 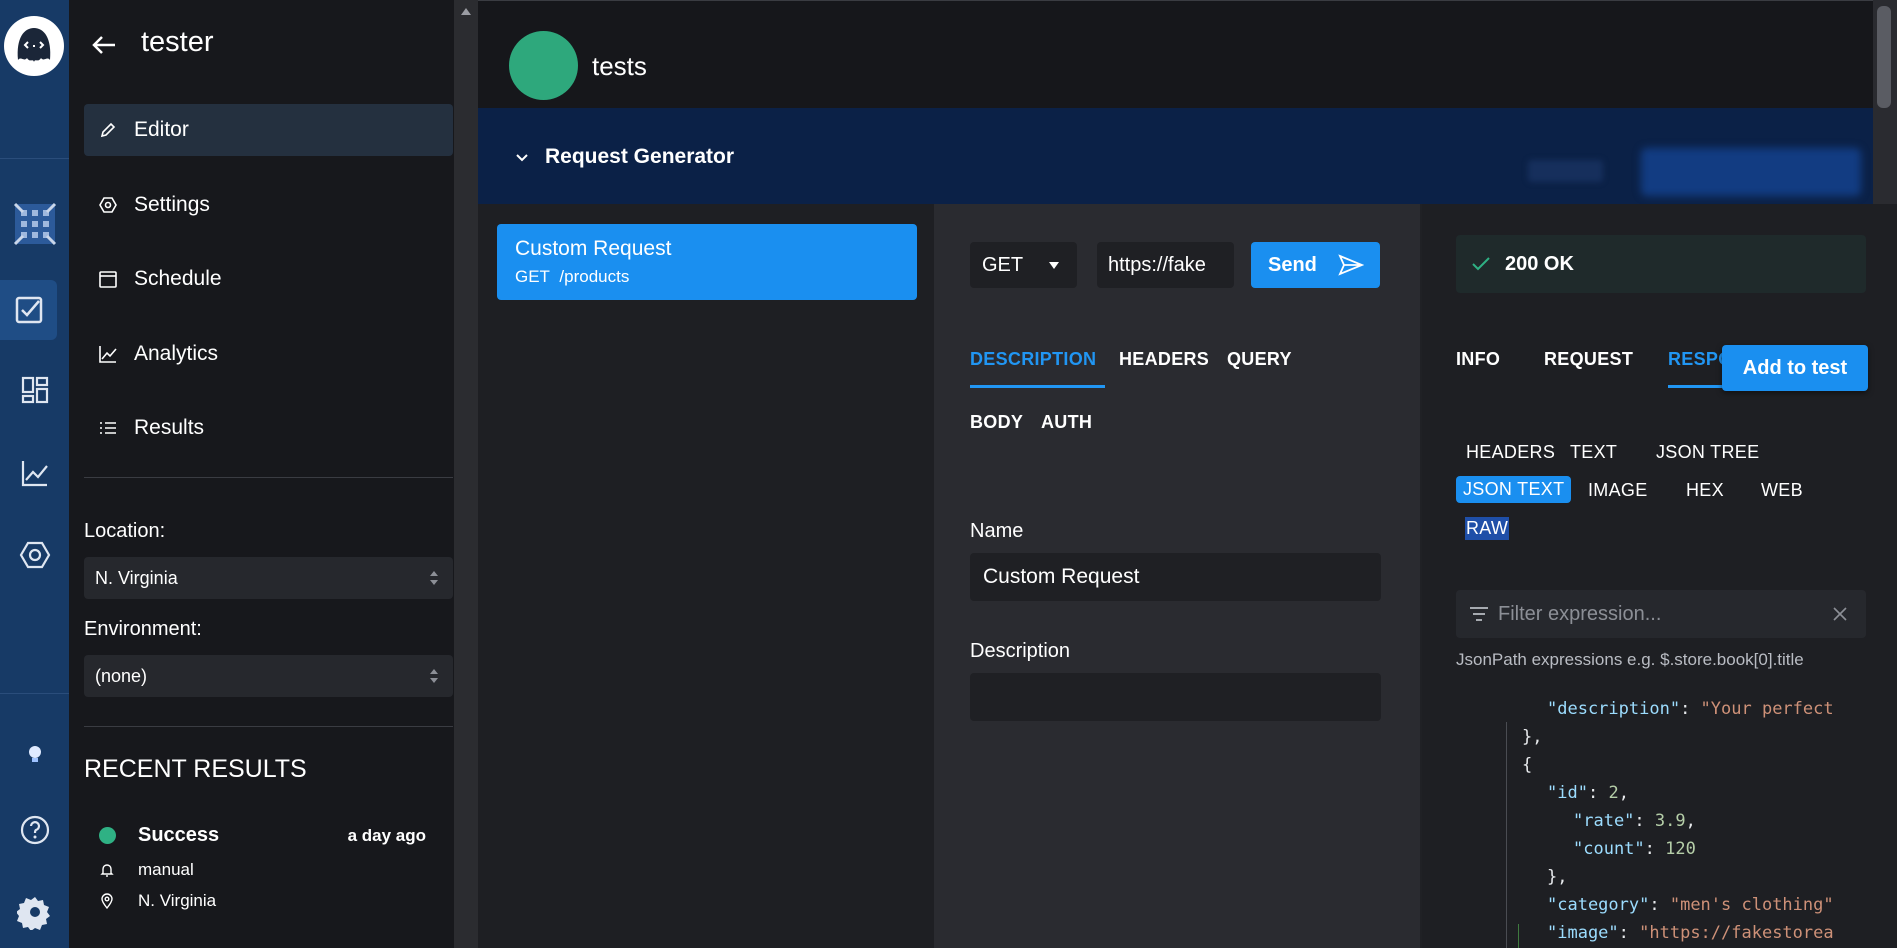 What do you see at coordinates (1066, 422) in the screenshot?
I see `tab-auth: AUTH` at bounding box center [1066, 422].